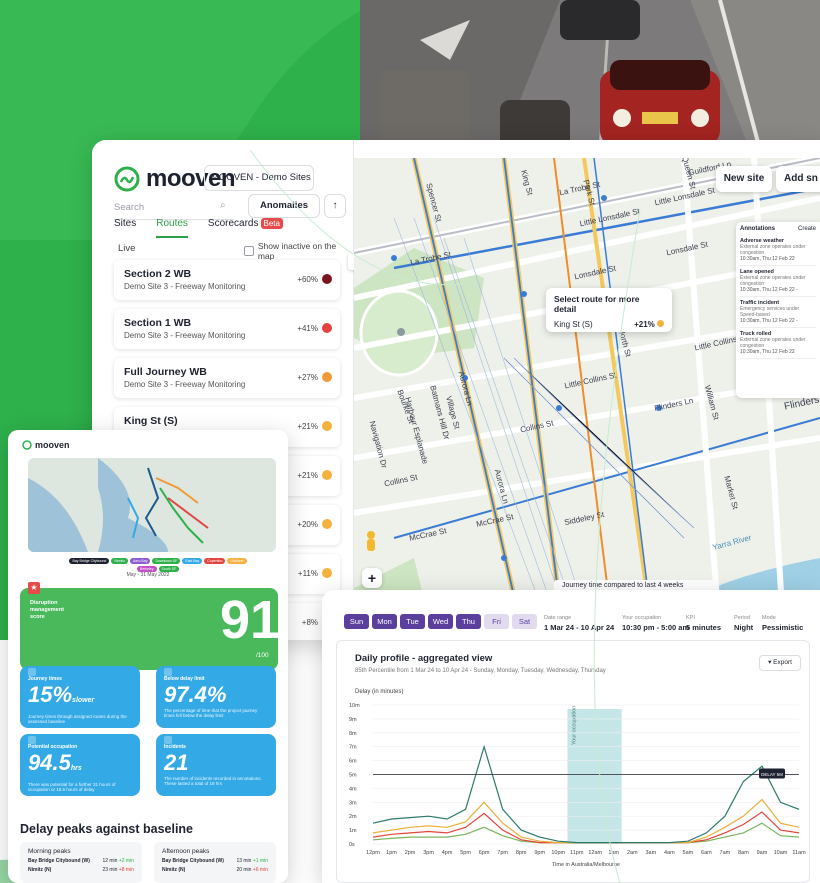 Image resolution: width=820 pixels, height=883 pixels. I want to click on day-toggle-fri: Fri, so click(496, 621).